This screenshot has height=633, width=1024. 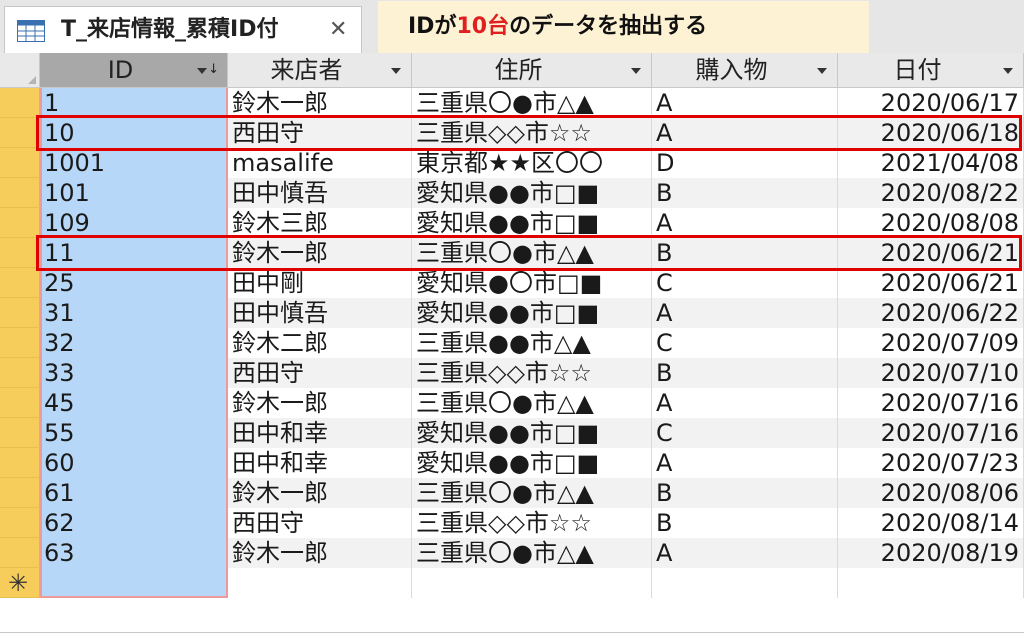 I want to click on table-row: 25 田中剛 愛知県●〇市□■ C 2020/06/21, so click(x=532, y=283).